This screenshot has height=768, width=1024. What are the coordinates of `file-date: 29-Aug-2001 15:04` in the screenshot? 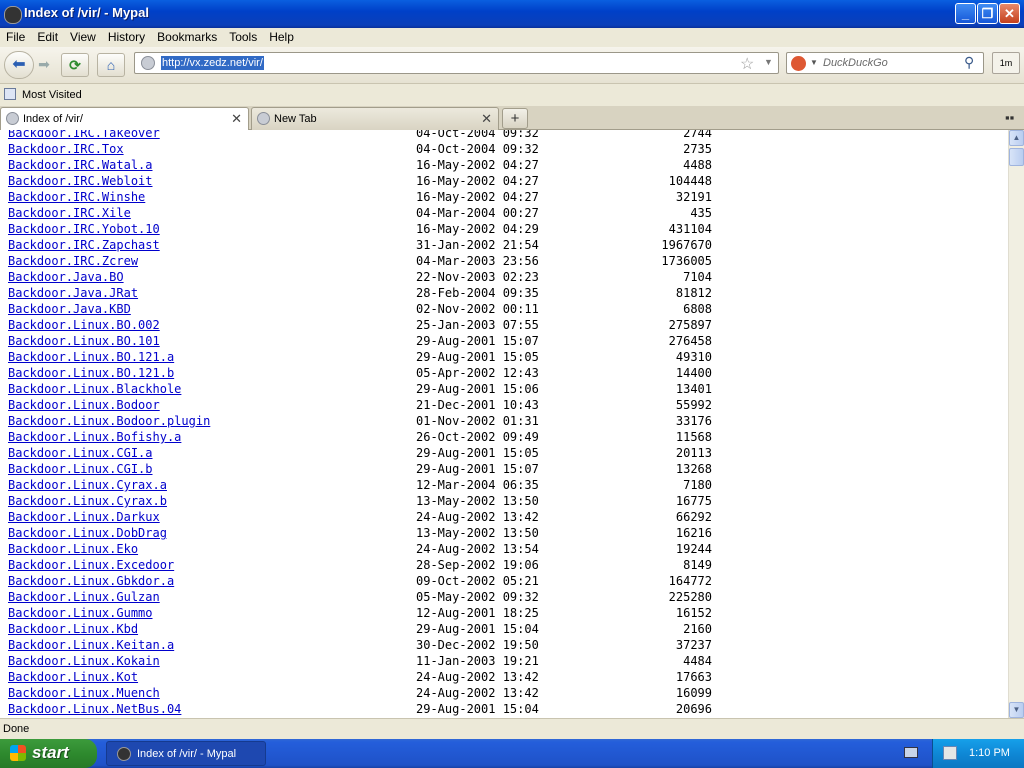 It's located at (477, 709).